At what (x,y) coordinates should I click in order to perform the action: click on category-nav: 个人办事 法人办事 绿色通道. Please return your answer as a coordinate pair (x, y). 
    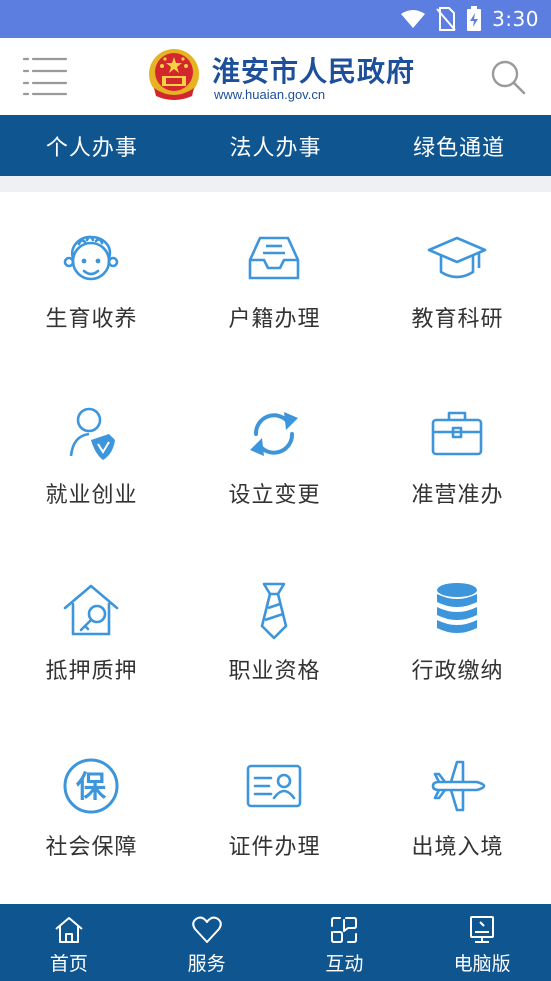
    Looking at the image, I should click on (275, 145).